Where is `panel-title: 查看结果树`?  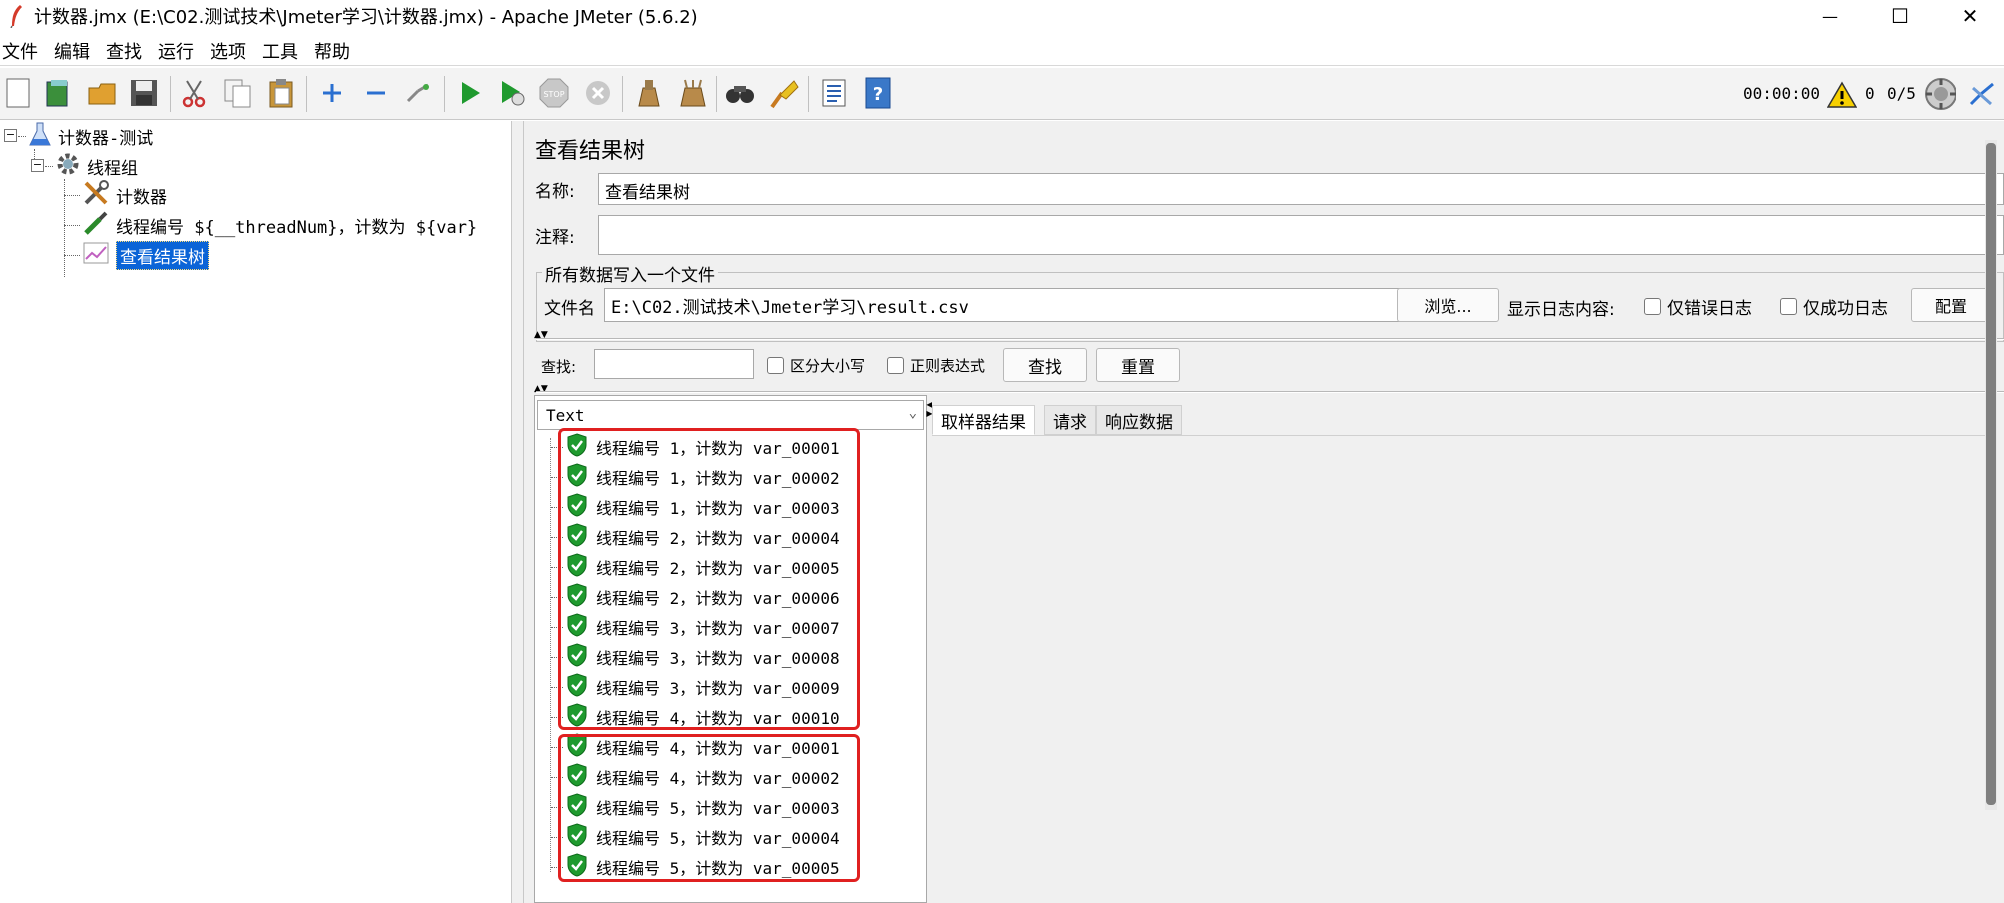 panel-title: 查看结果树 is located at coordinates (590, 151).